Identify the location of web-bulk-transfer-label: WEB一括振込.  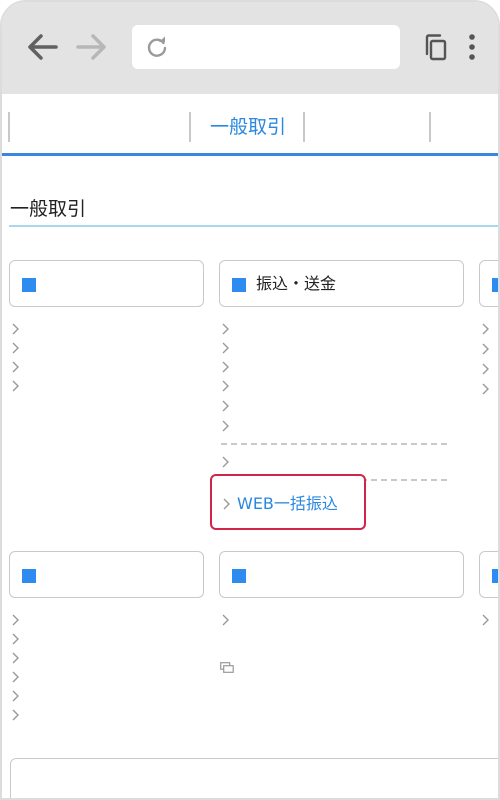
(287, 503).